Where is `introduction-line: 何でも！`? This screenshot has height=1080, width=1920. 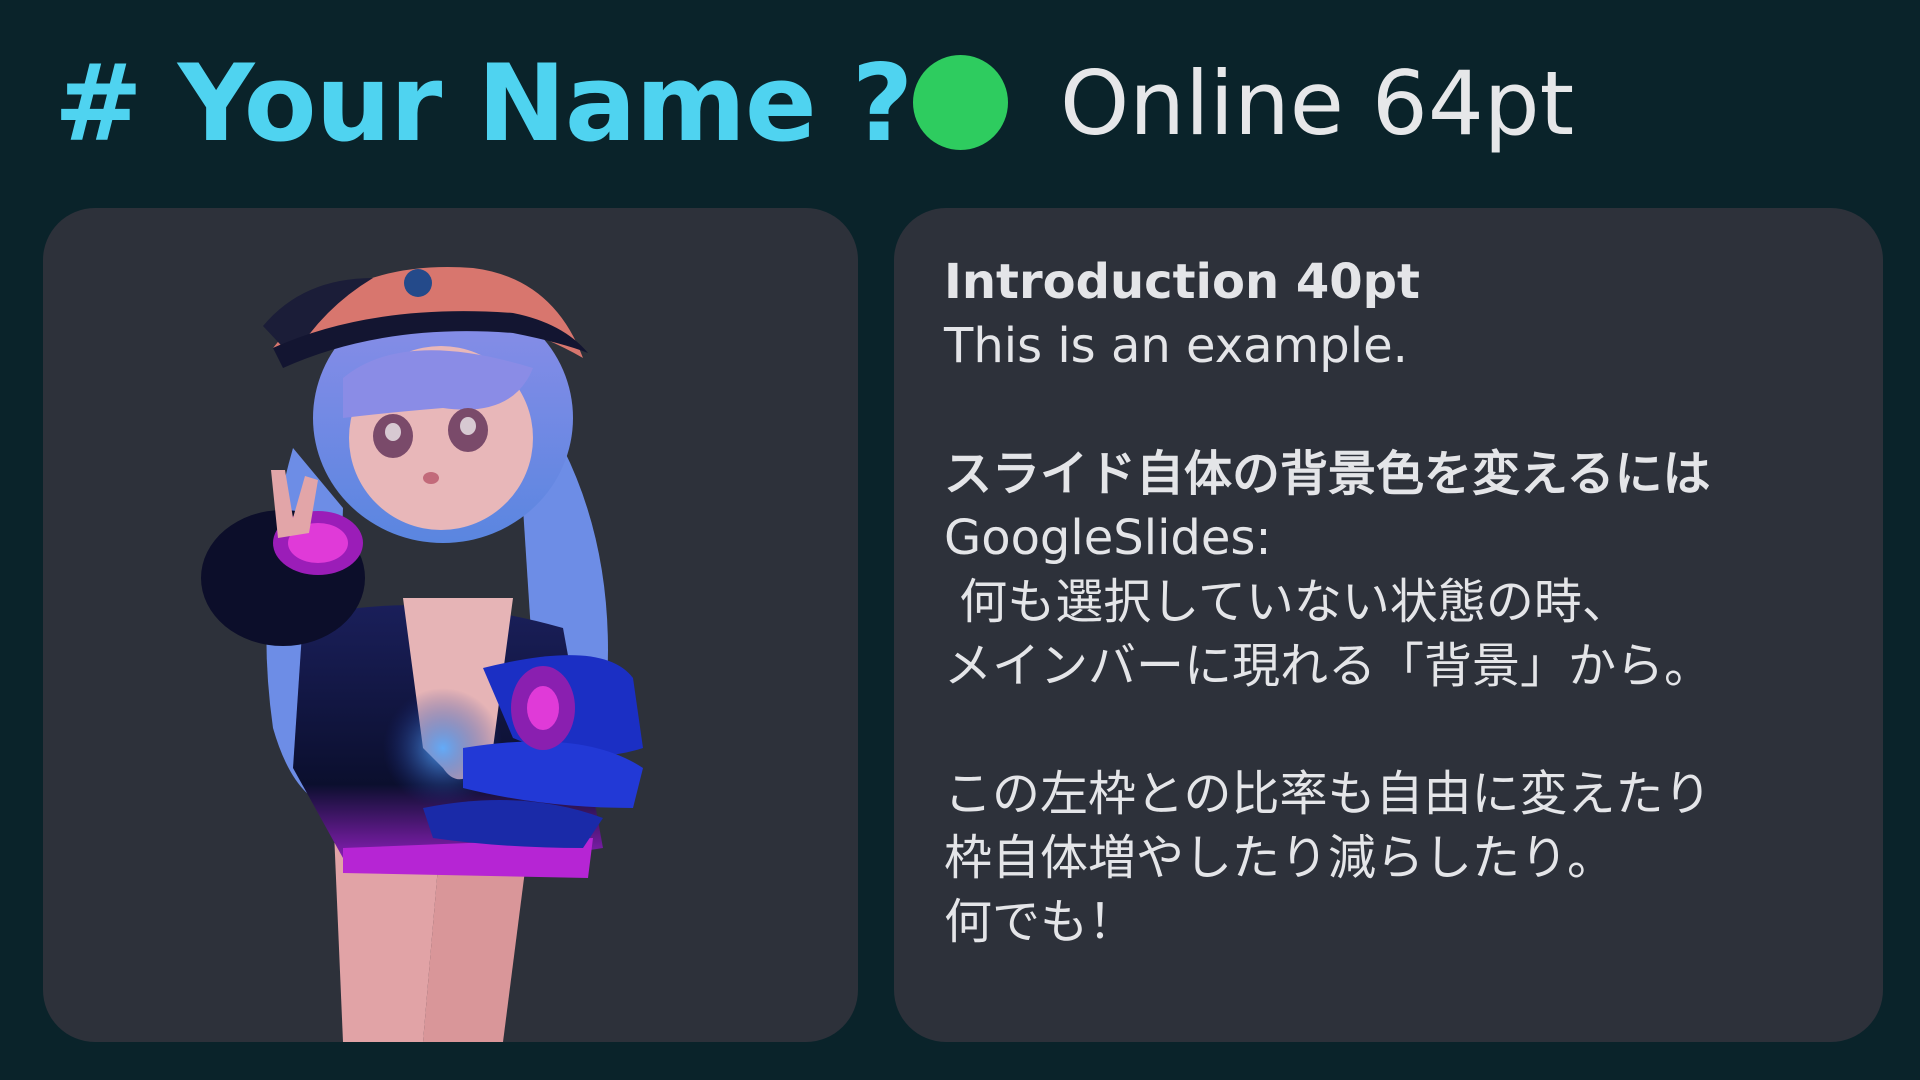
introduction-line: 何でも！ is located at coordinates (1040, 922).